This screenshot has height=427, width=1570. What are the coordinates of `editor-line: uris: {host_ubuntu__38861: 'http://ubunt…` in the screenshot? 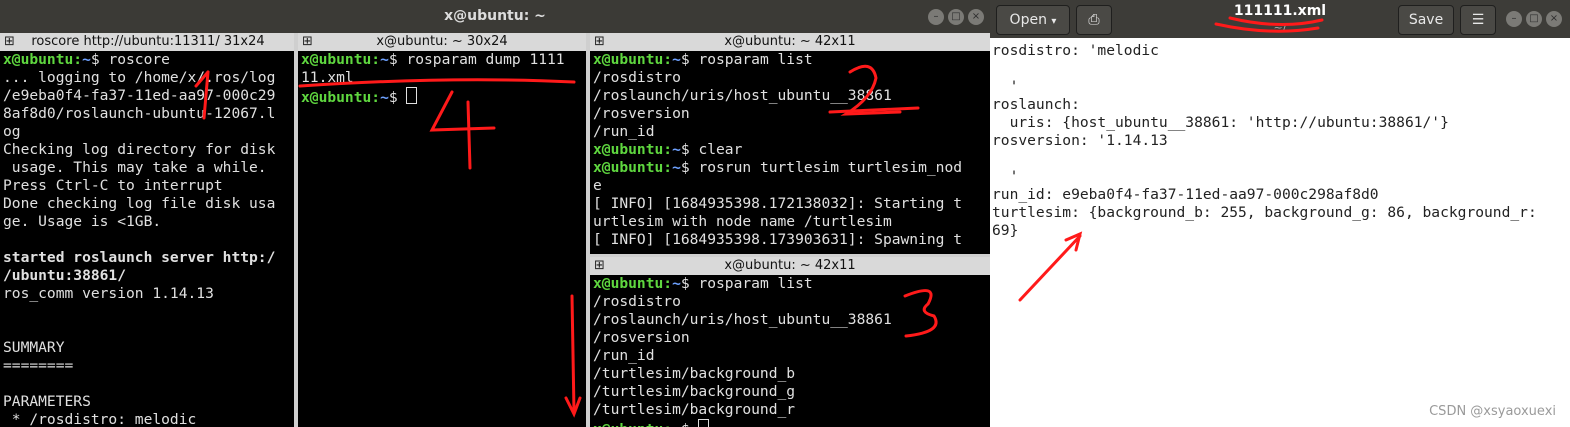 It's located at (1220, 122).